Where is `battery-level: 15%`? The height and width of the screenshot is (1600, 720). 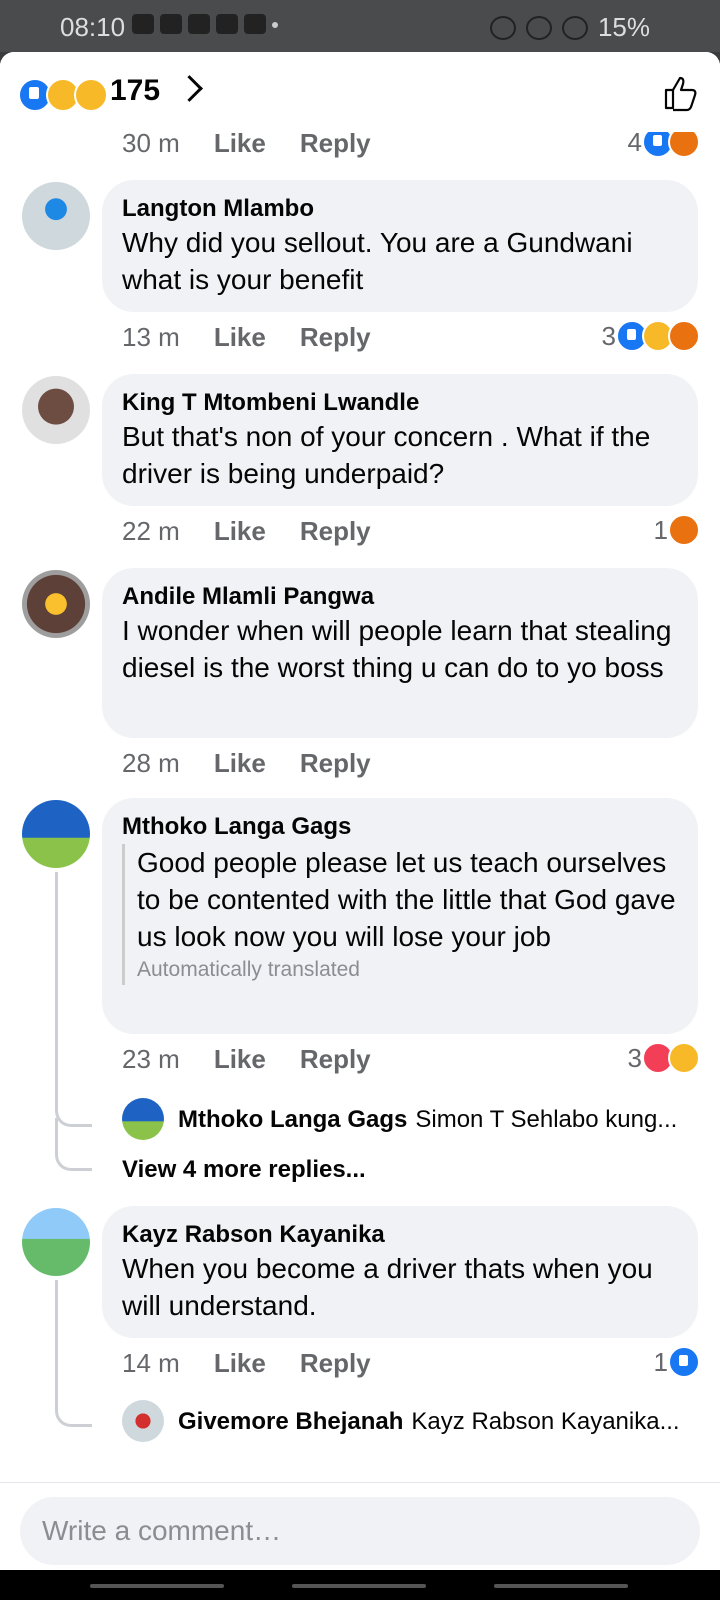 battery-level: 15% is located at coordinates (623, 27).